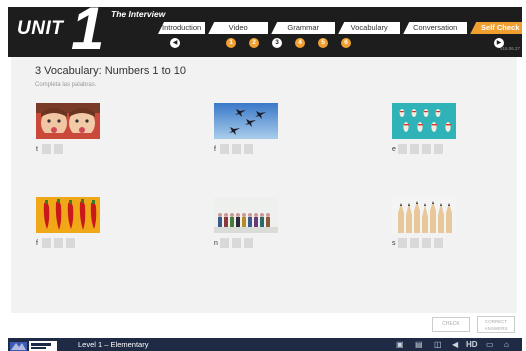  I want to click on hd-toggle: HD, so click(472, 344).